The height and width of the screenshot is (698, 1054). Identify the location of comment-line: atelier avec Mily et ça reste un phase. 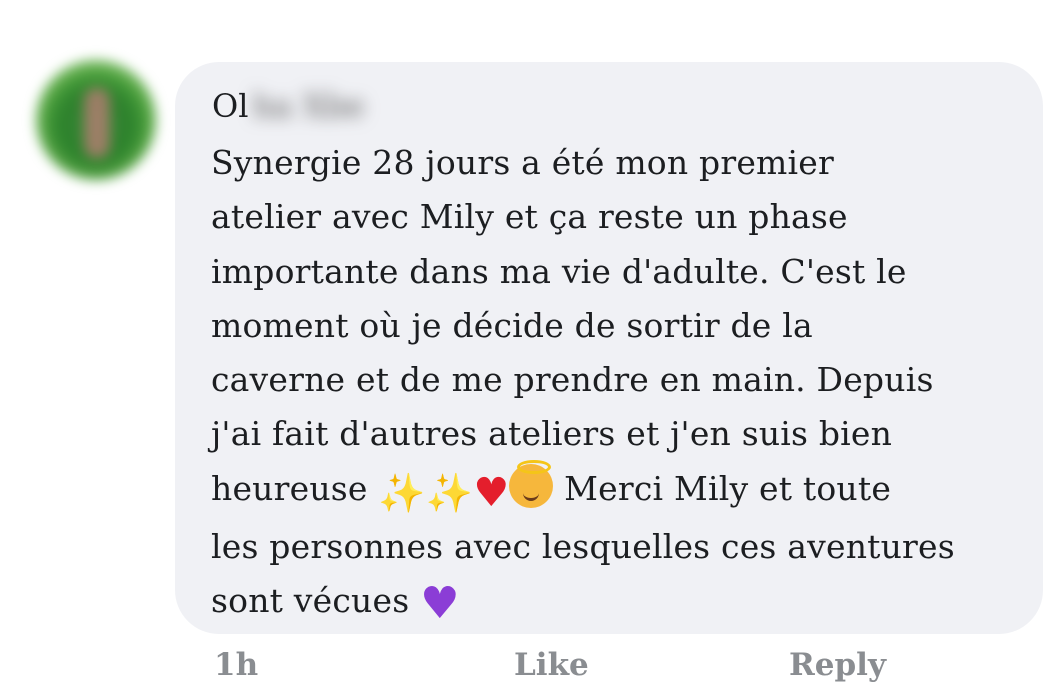
(529, 217).